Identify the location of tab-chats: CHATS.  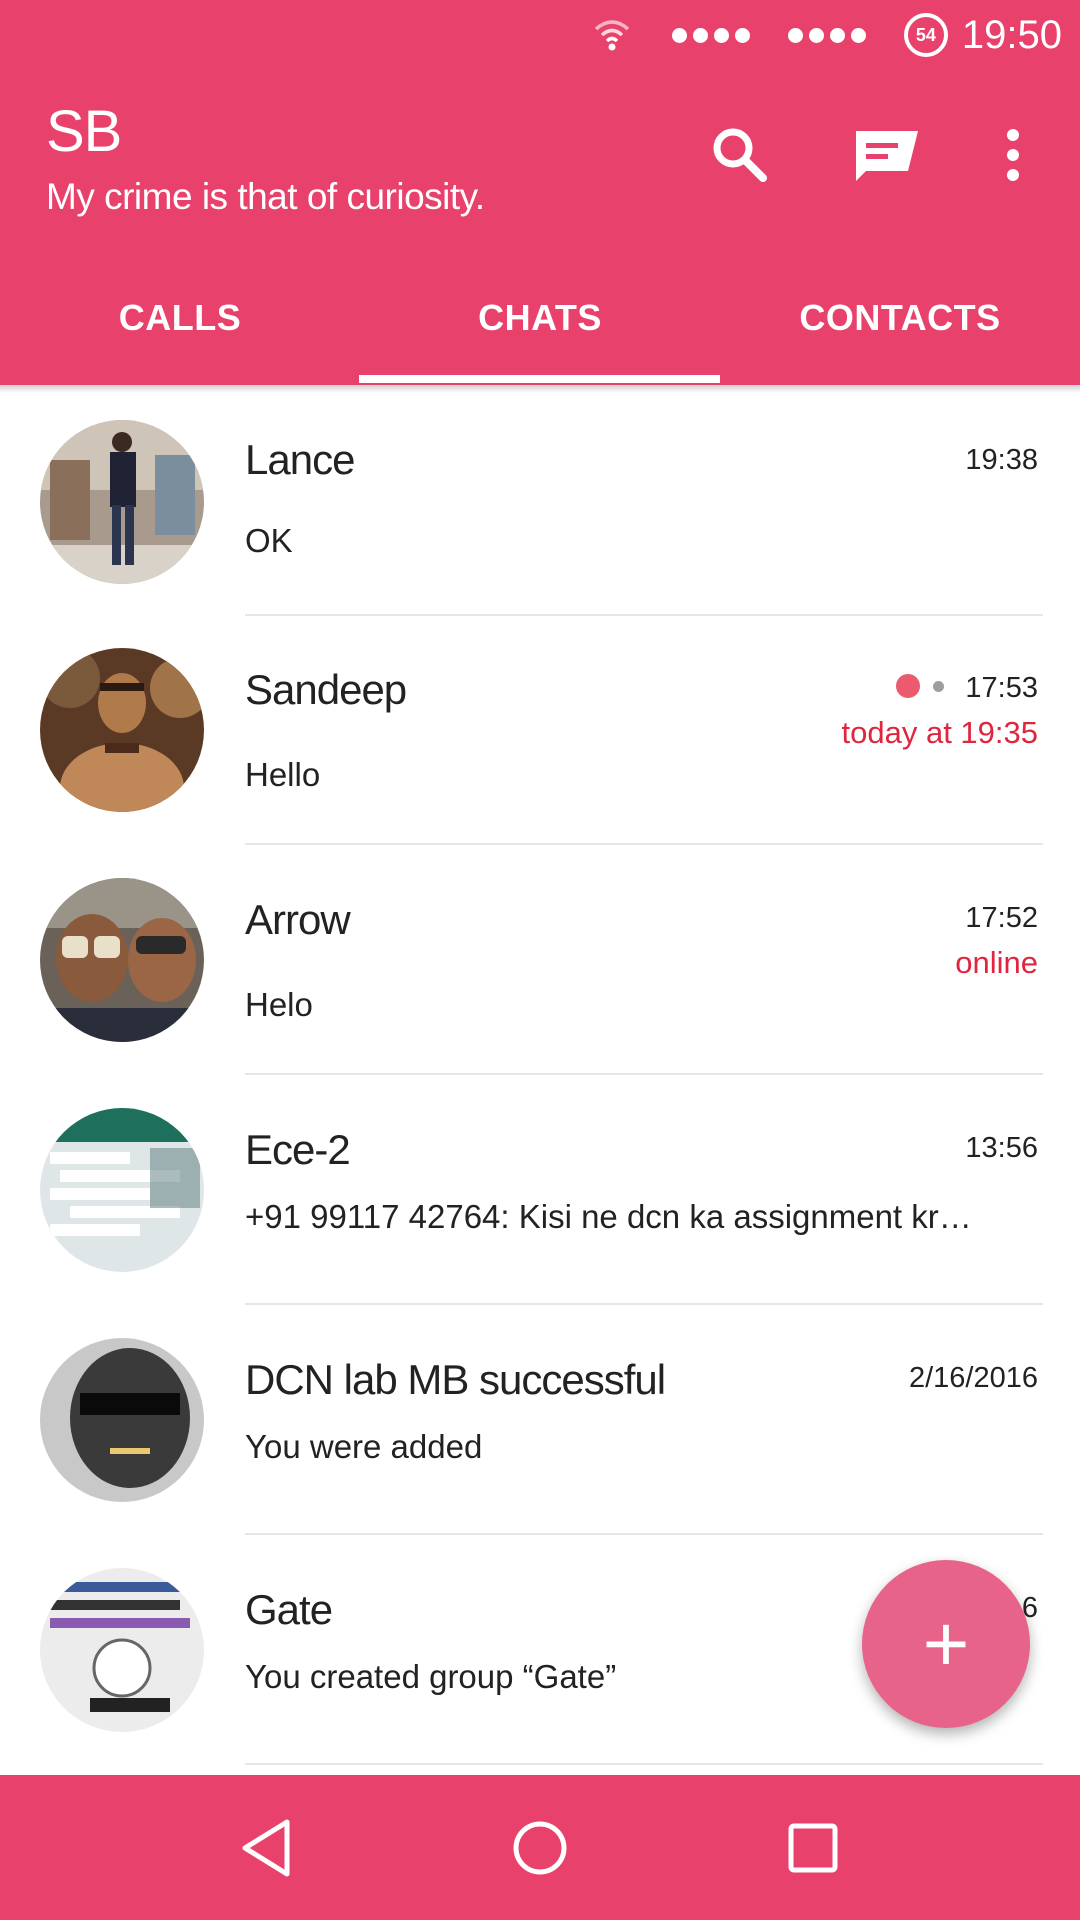
(540, 327).